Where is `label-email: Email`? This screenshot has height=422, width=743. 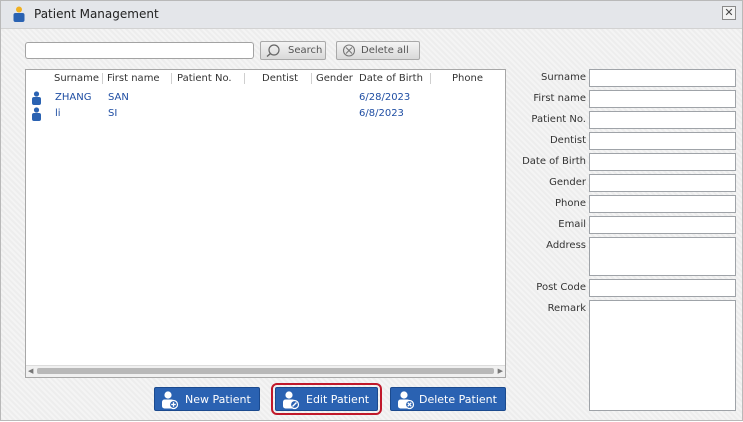
label-email: Email is located at coordinates (572, 224).